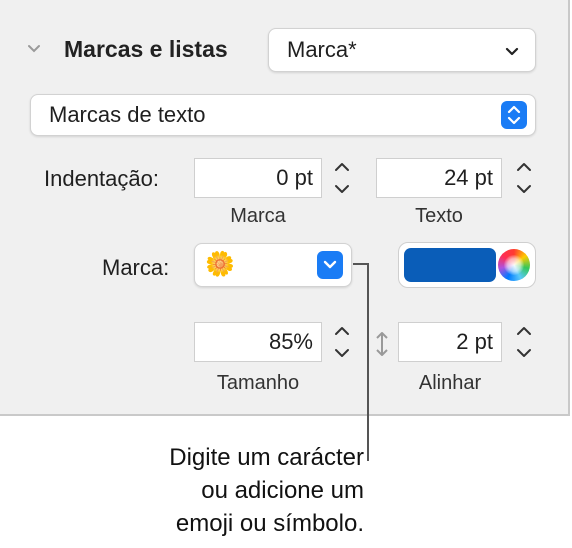 The height and width of the screenshot is (548, 572). Describe the element at coordinates (342, 178) in the screenshot. I see `bullet-indent-stepper` at that location.